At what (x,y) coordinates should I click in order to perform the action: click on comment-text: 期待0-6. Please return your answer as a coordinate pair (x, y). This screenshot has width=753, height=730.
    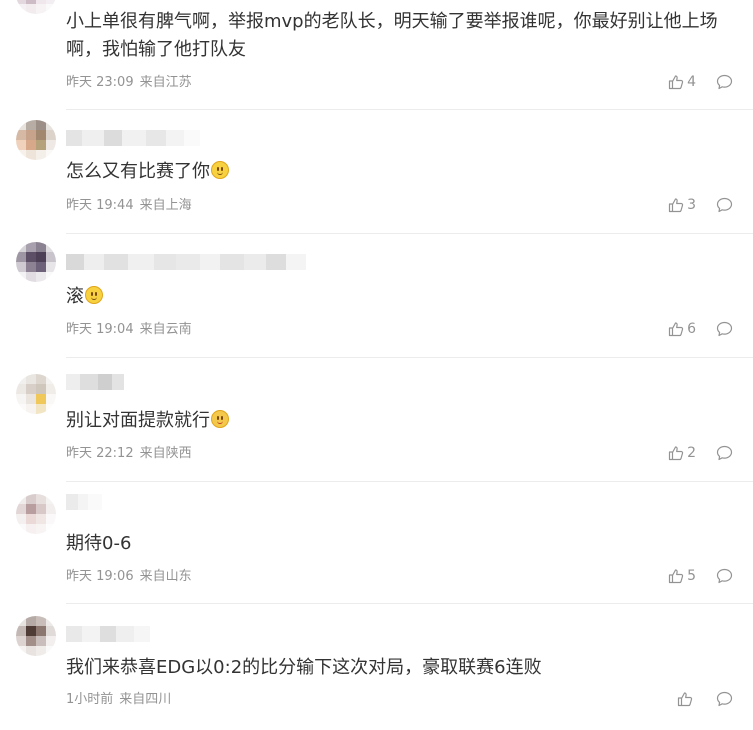
    Looking at the image, I should click on (99, 543).